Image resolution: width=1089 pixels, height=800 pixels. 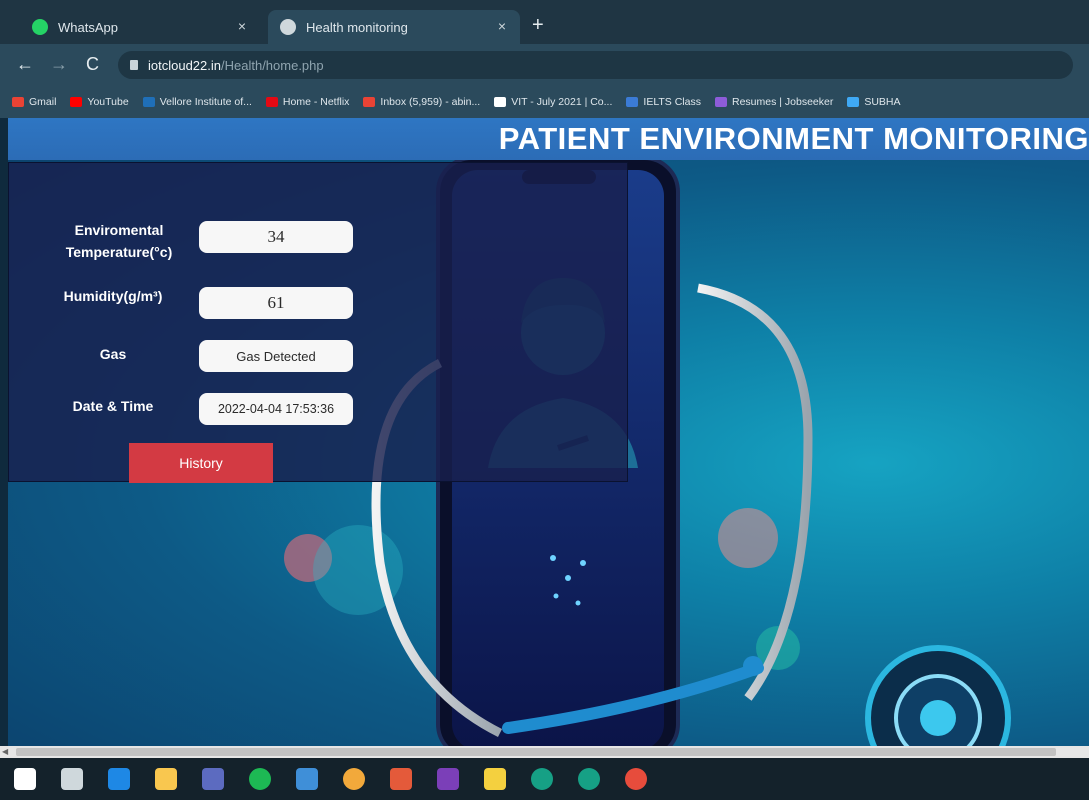 I want to click on pdf-icon, so click(x=401, y=779).